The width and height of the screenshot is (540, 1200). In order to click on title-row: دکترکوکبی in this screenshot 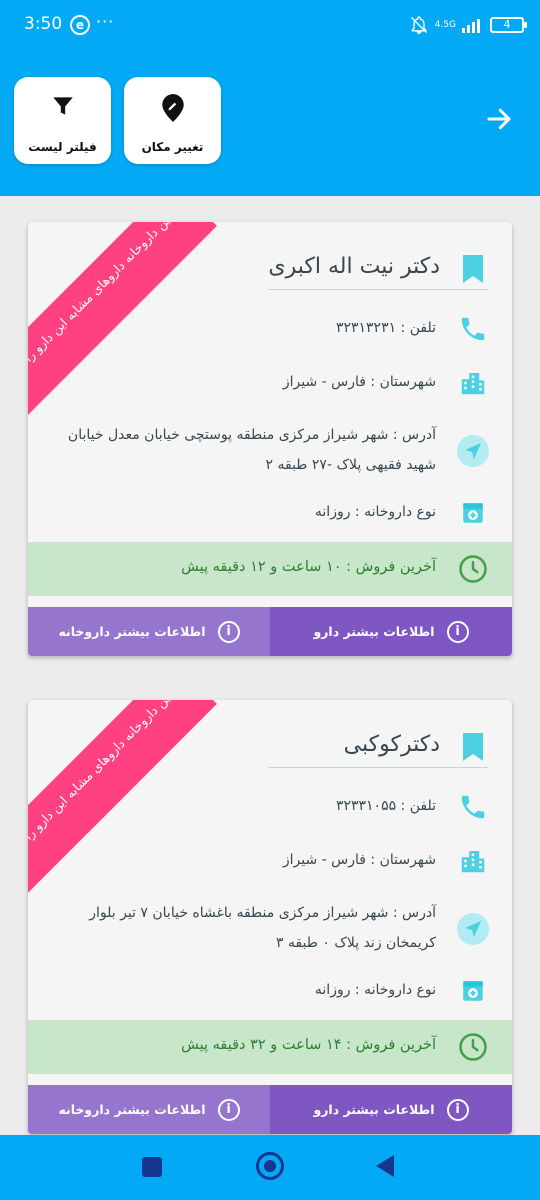, I will do `click(270, 748)`.